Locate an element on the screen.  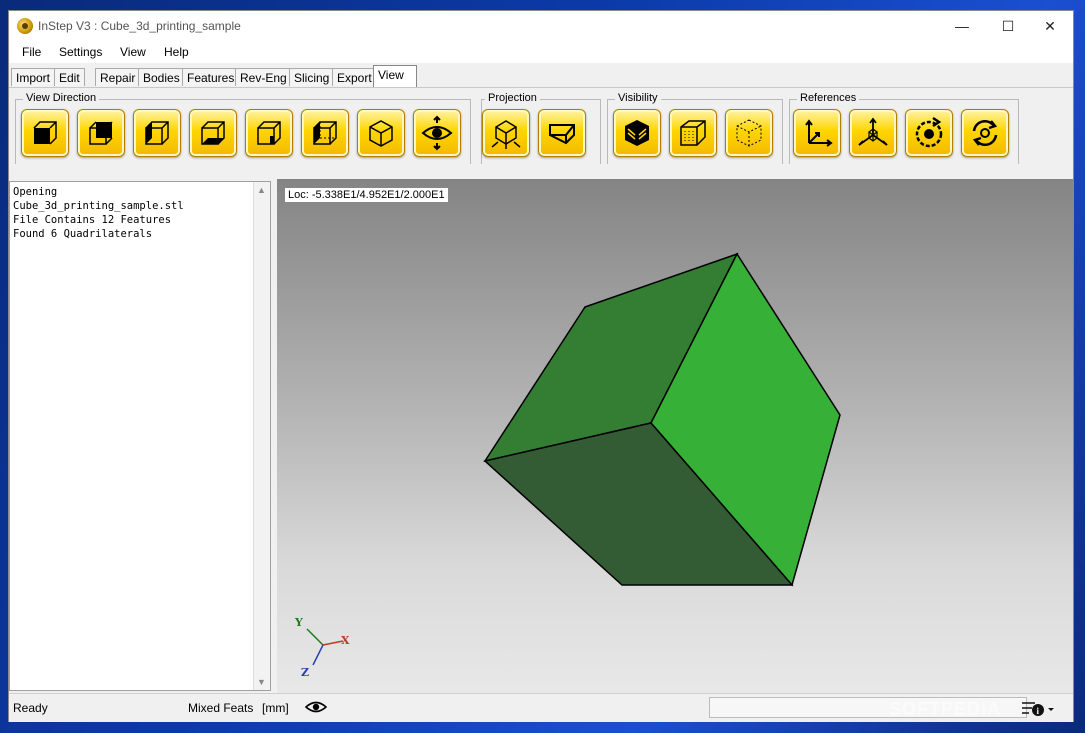
tab-features: Features is located at coordinates (211, 77).